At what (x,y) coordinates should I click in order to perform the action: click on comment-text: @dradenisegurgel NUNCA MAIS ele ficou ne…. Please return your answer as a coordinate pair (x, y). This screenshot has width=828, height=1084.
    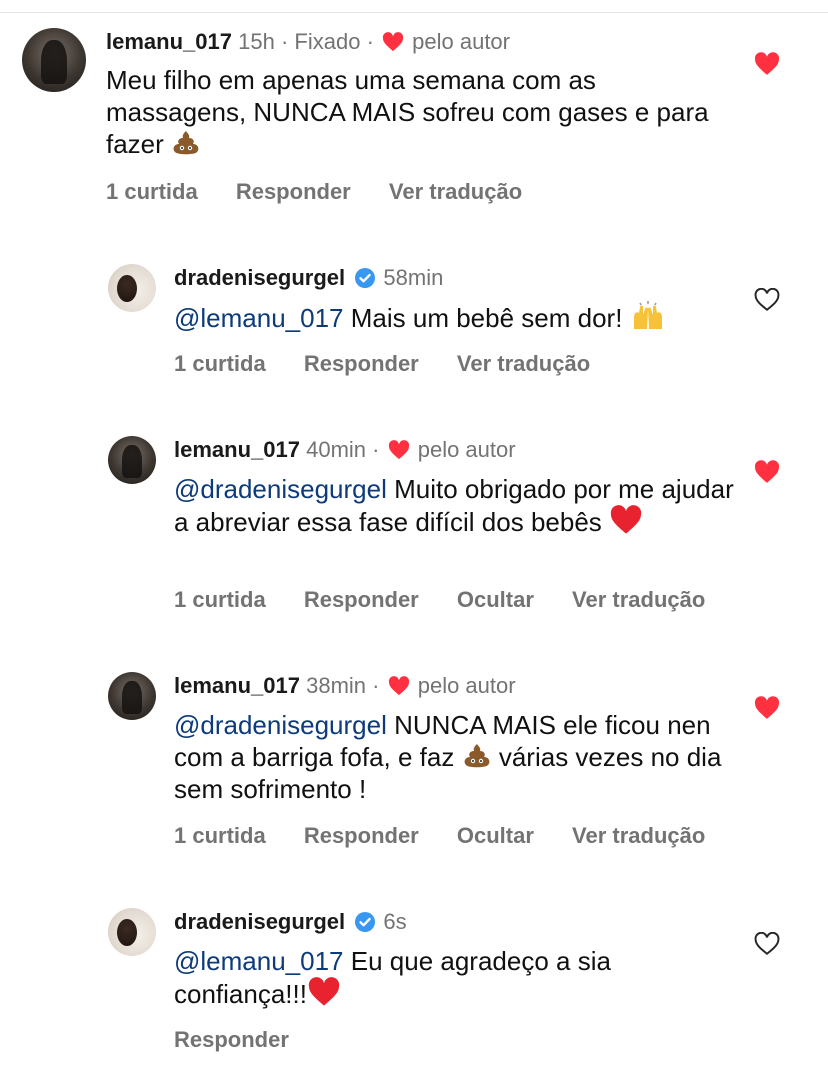
    Looking at the image, I should click on (454, 757).